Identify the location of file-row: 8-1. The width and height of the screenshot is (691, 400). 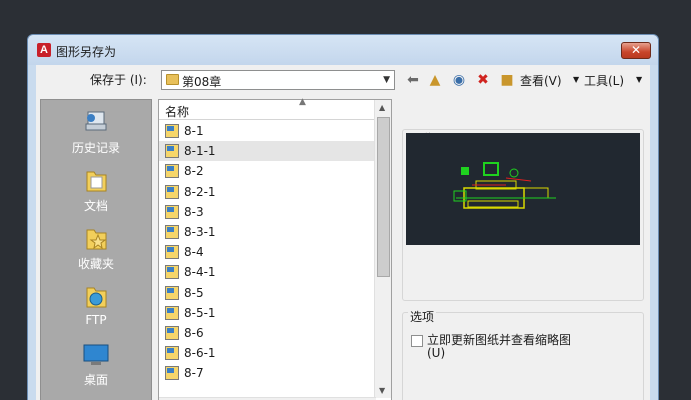
(267, 131).